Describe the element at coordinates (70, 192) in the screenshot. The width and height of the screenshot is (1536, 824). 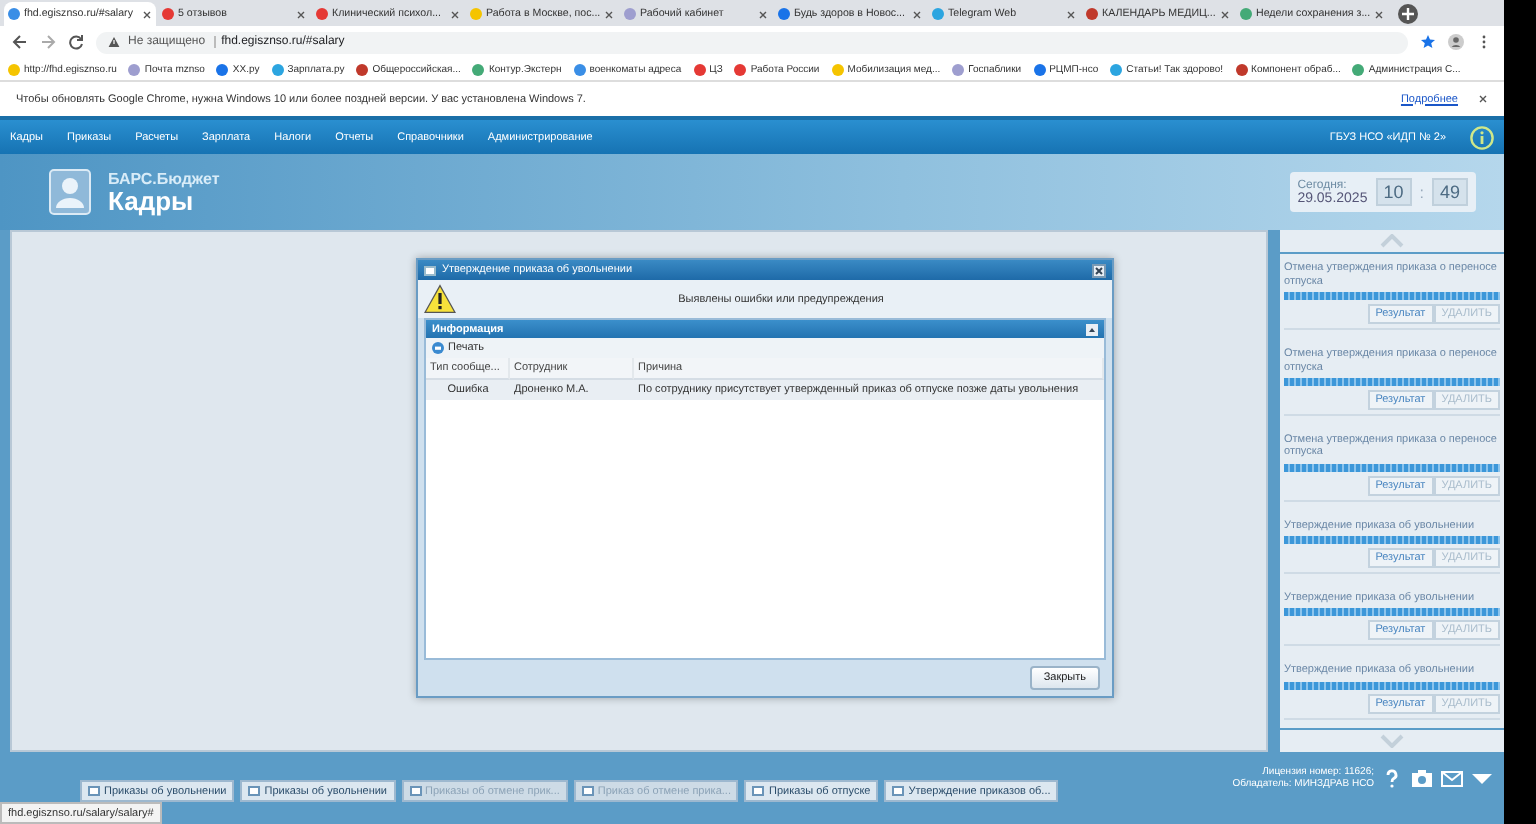
I see `person-card-icon` at that location.